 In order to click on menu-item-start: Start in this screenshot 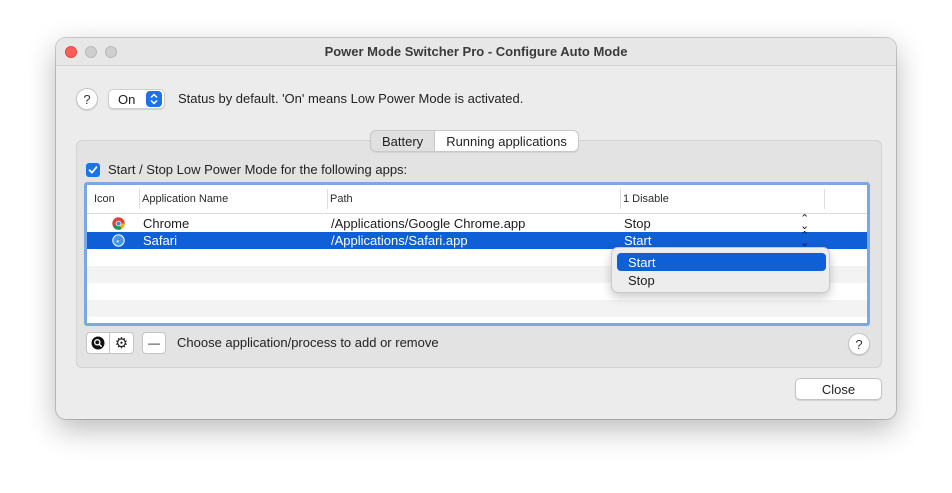, I will do `click(721, 262)`.